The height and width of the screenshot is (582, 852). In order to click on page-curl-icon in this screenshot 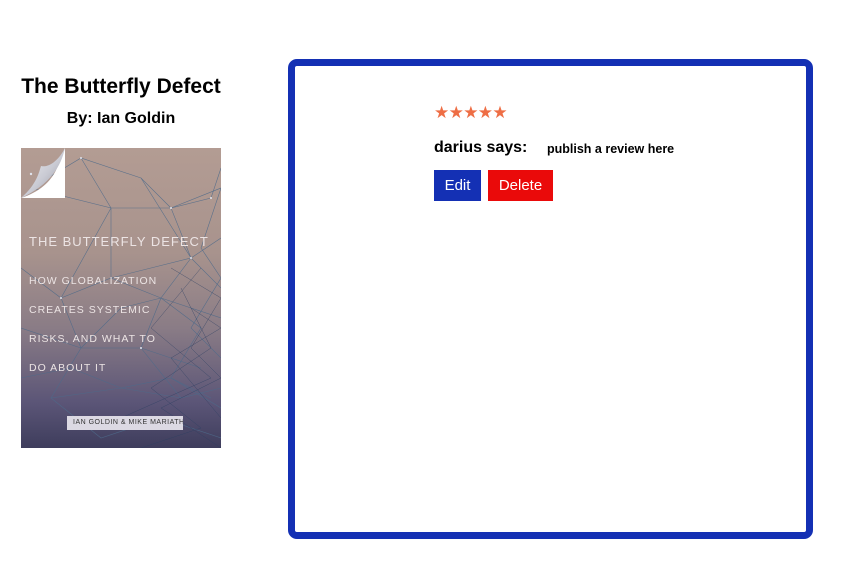, I will do `click(43, 173)`.